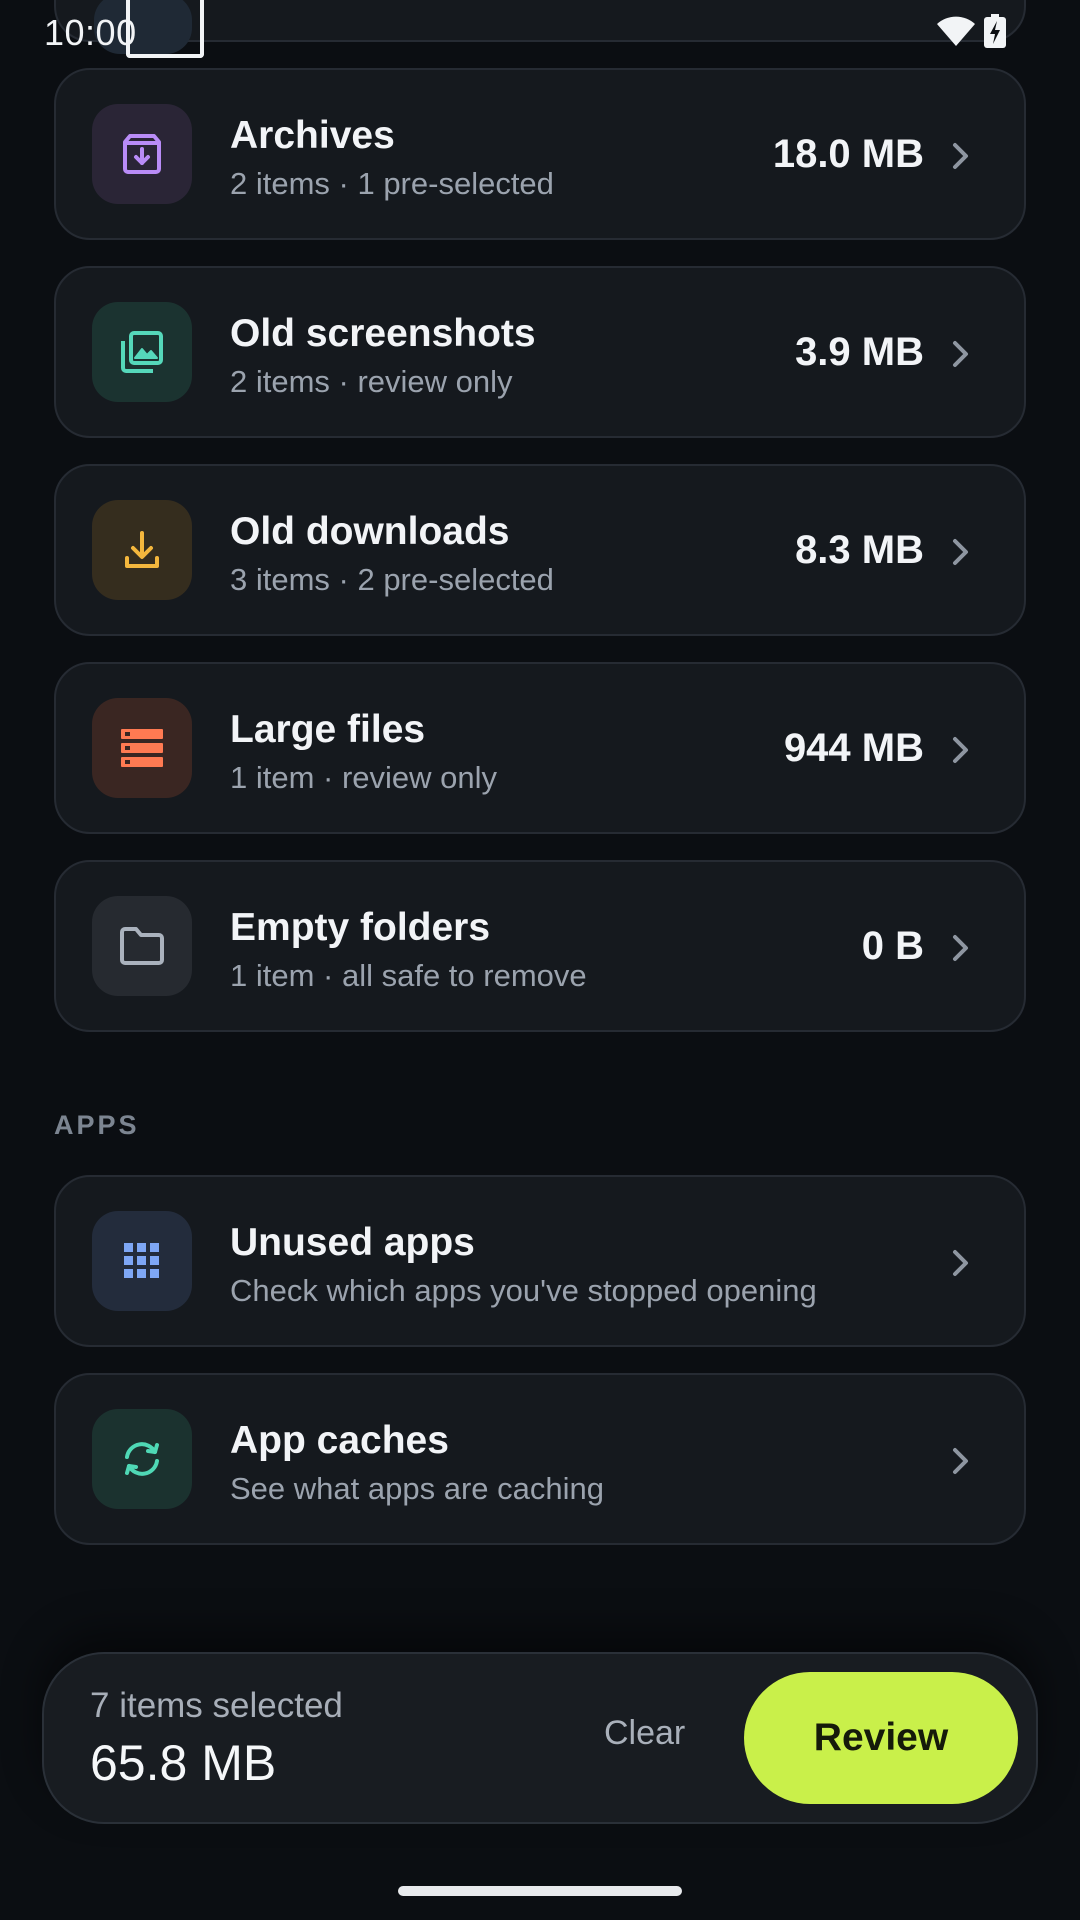 This screenshot has height=1920, width=1080. I want to click on item-subtitle: Check which apps you've stopped opening, so click(523, 1290).